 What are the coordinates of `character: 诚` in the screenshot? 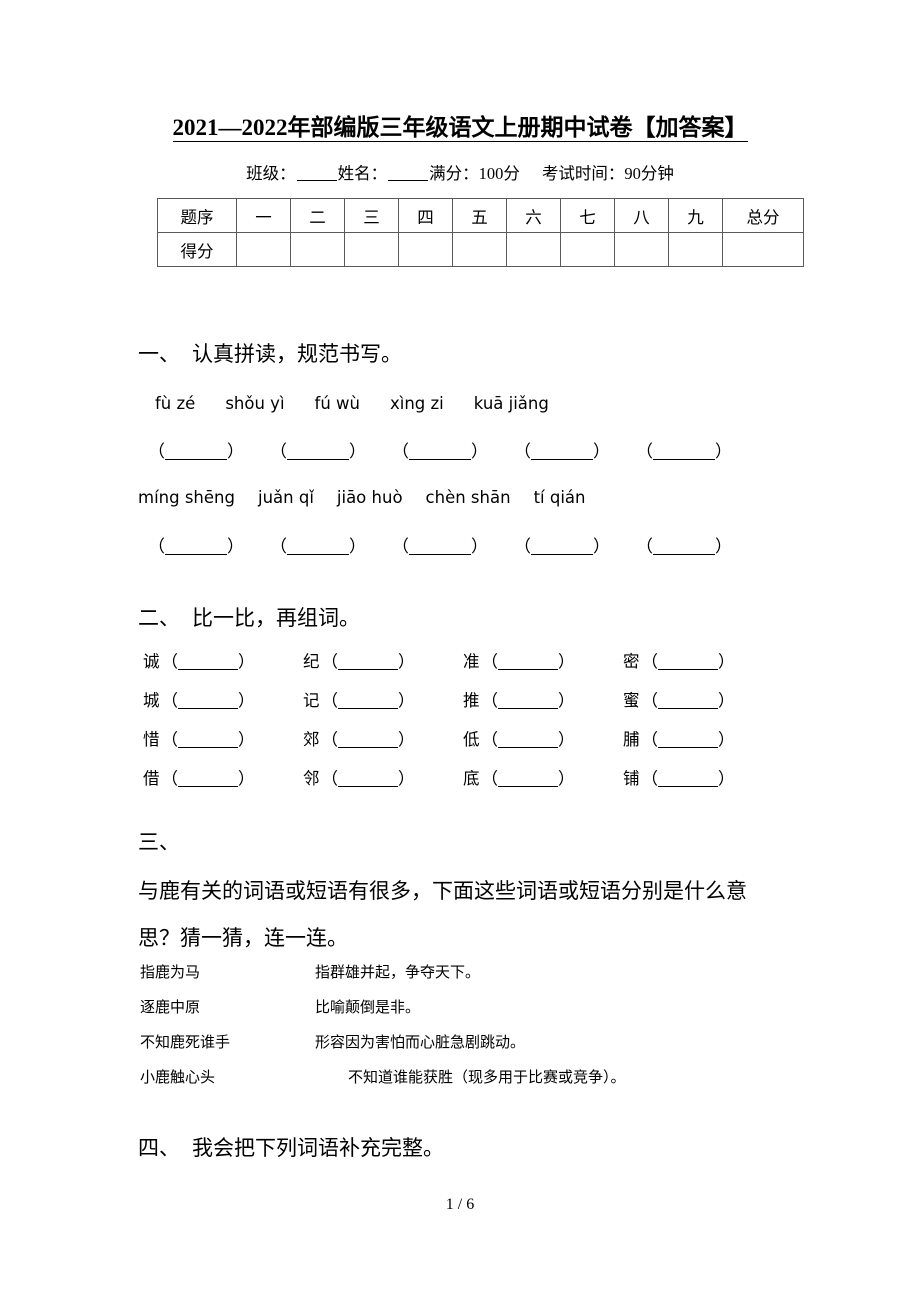 It's located at (151, 661).